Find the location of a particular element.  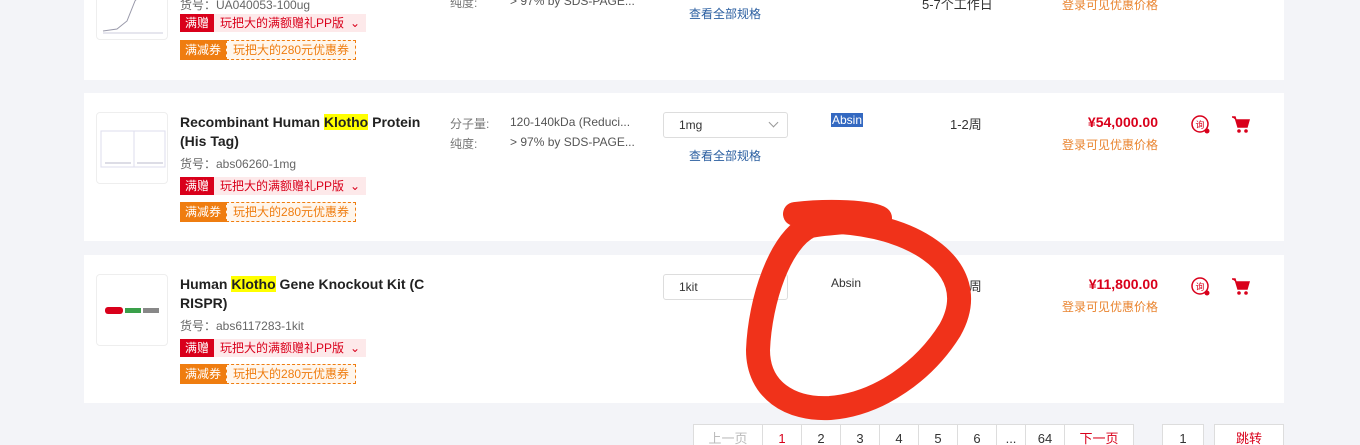

page-button: 1 is located at coordinates (782, 434).